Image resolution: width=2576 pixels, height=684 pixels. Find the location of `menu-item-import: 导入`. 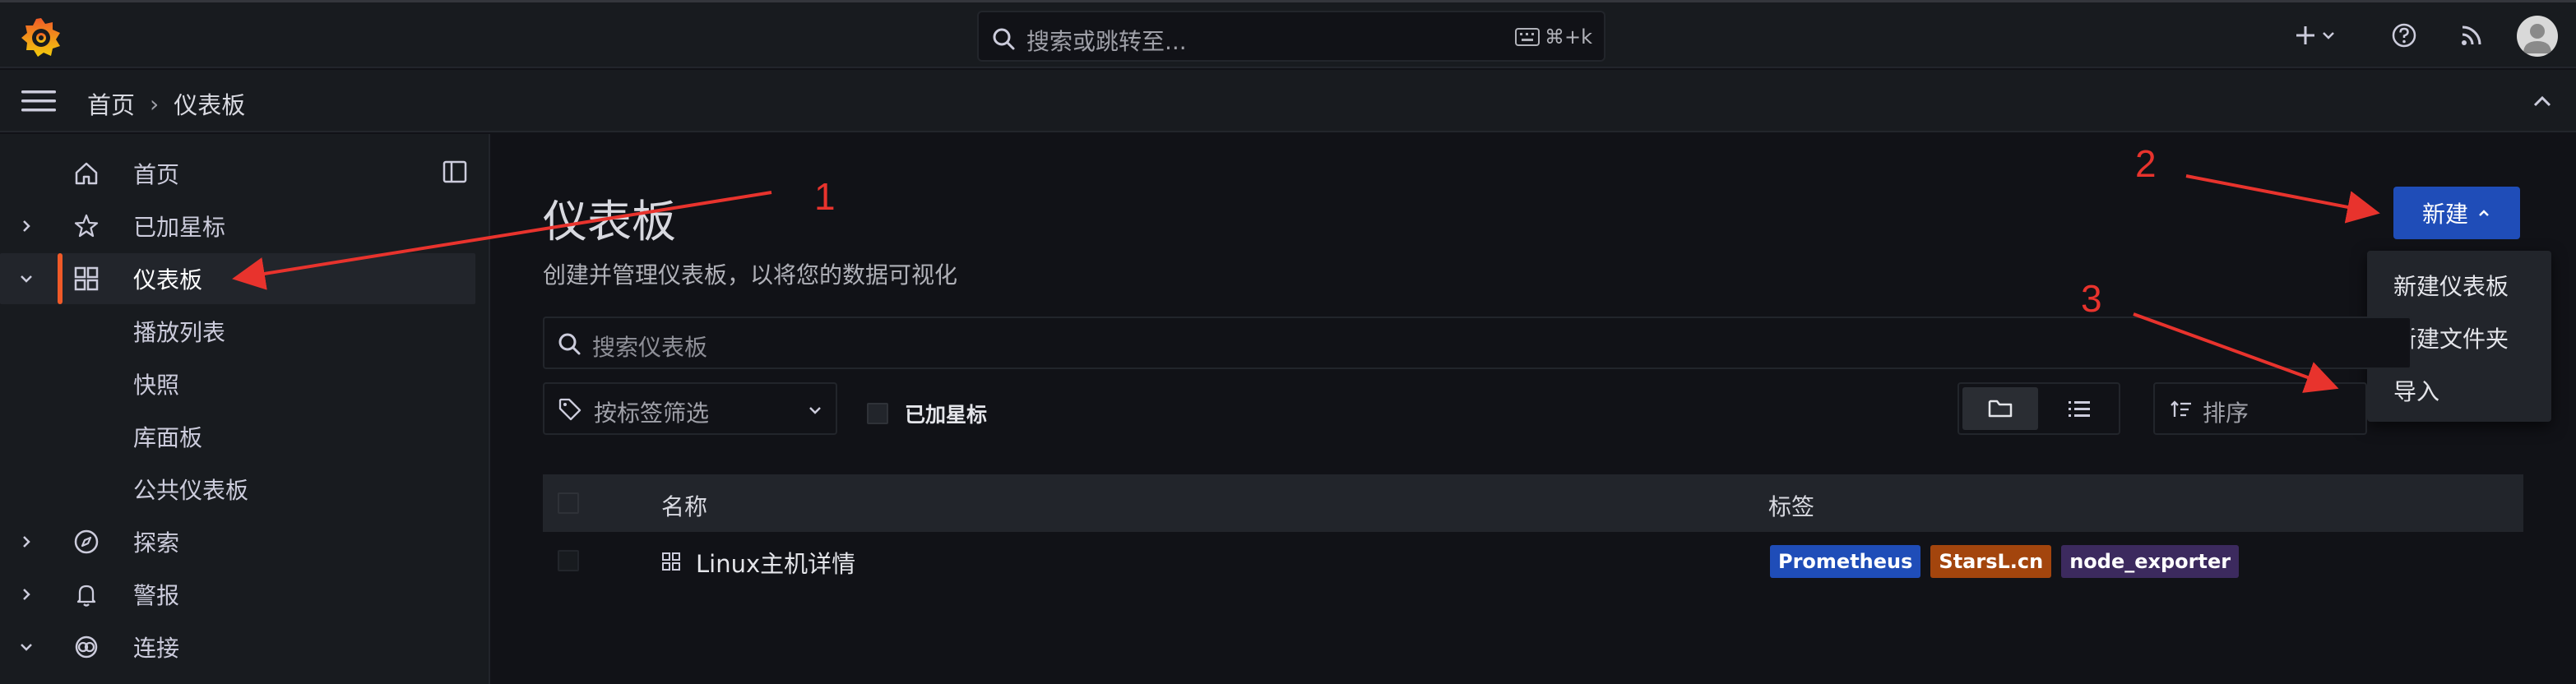

menu-item-import: 导入 is located at coordinates (2416, 390).